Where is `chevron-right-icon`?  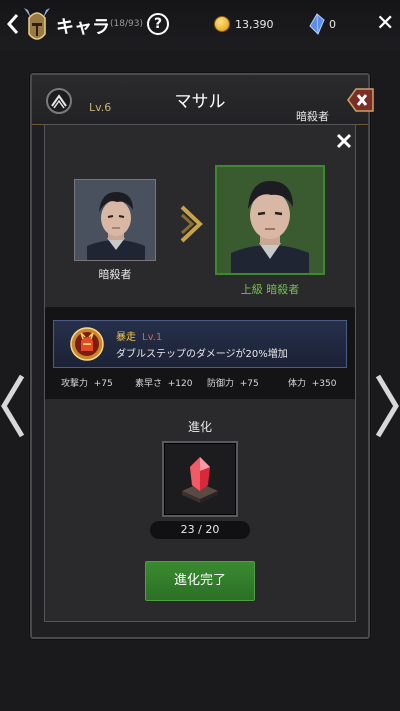
chevron-right-icon is located at coordinates (387, 406).